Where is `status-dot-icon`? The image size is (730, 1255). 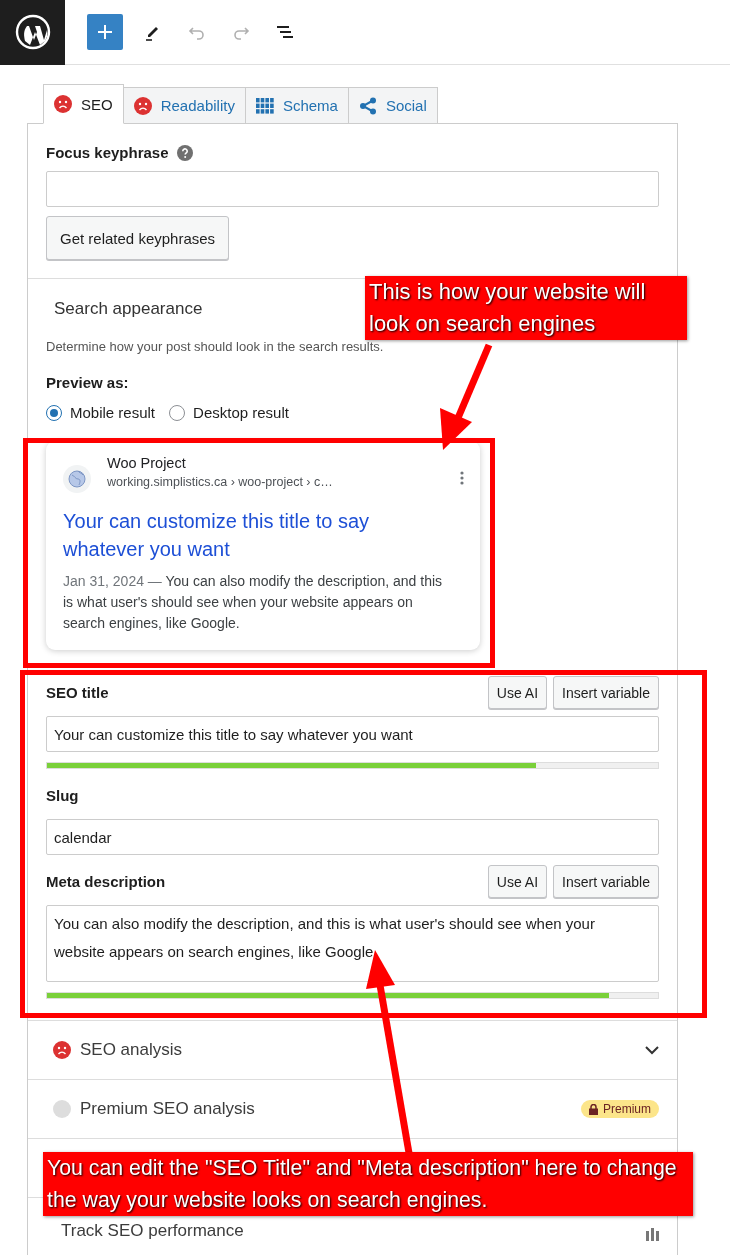
status-dot-icon is located at coordinates (62, 1109).